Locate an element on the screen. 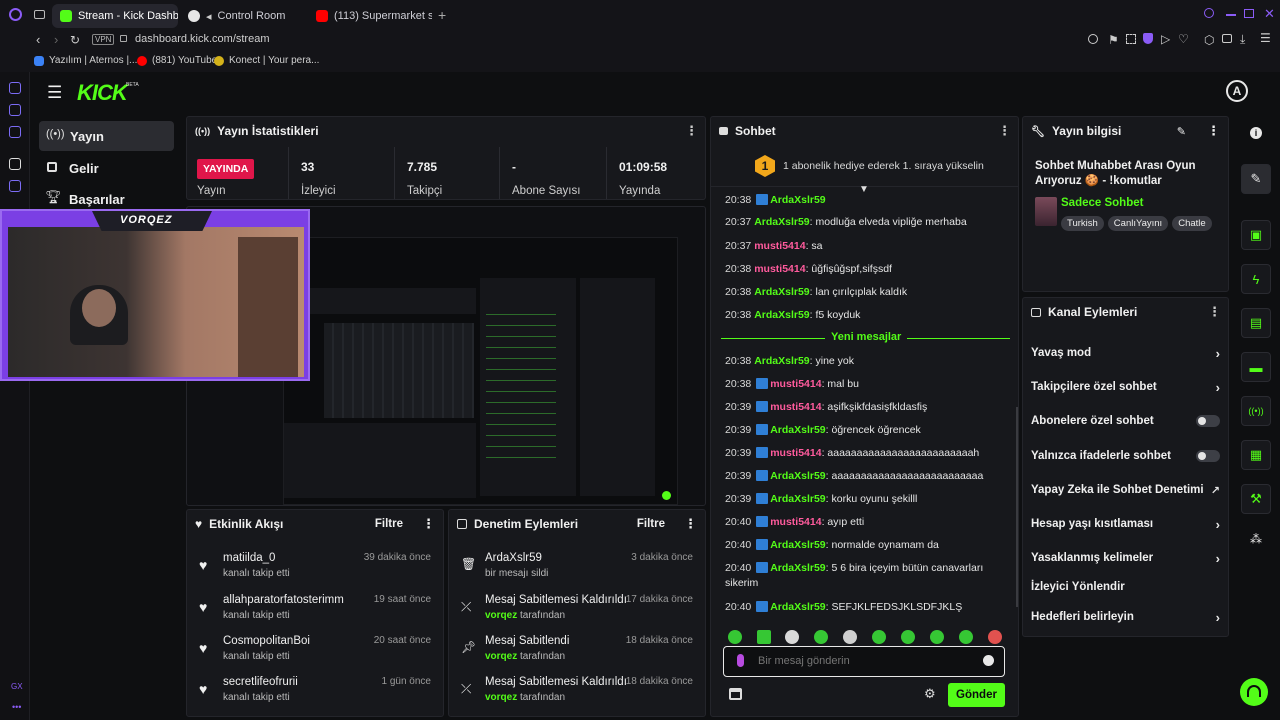 The width and height of the screenshot is (1280, 720). tag: Turkish is located at coordinates (1082, 223).